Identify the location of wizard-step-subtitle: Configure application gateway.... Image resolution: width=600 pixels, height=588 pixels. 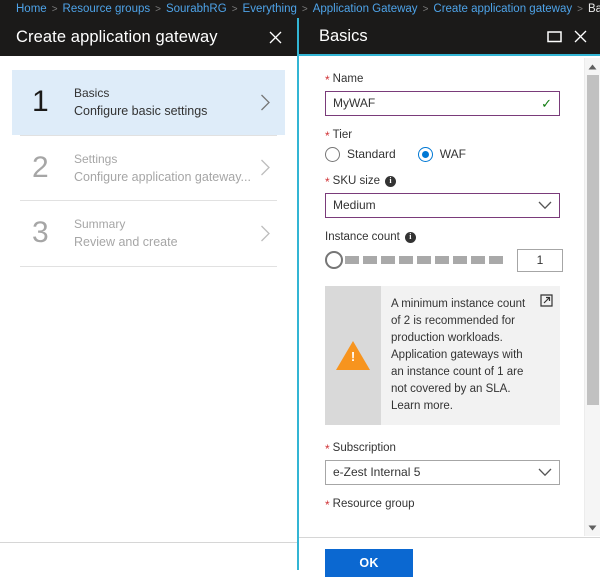
(162, 176).